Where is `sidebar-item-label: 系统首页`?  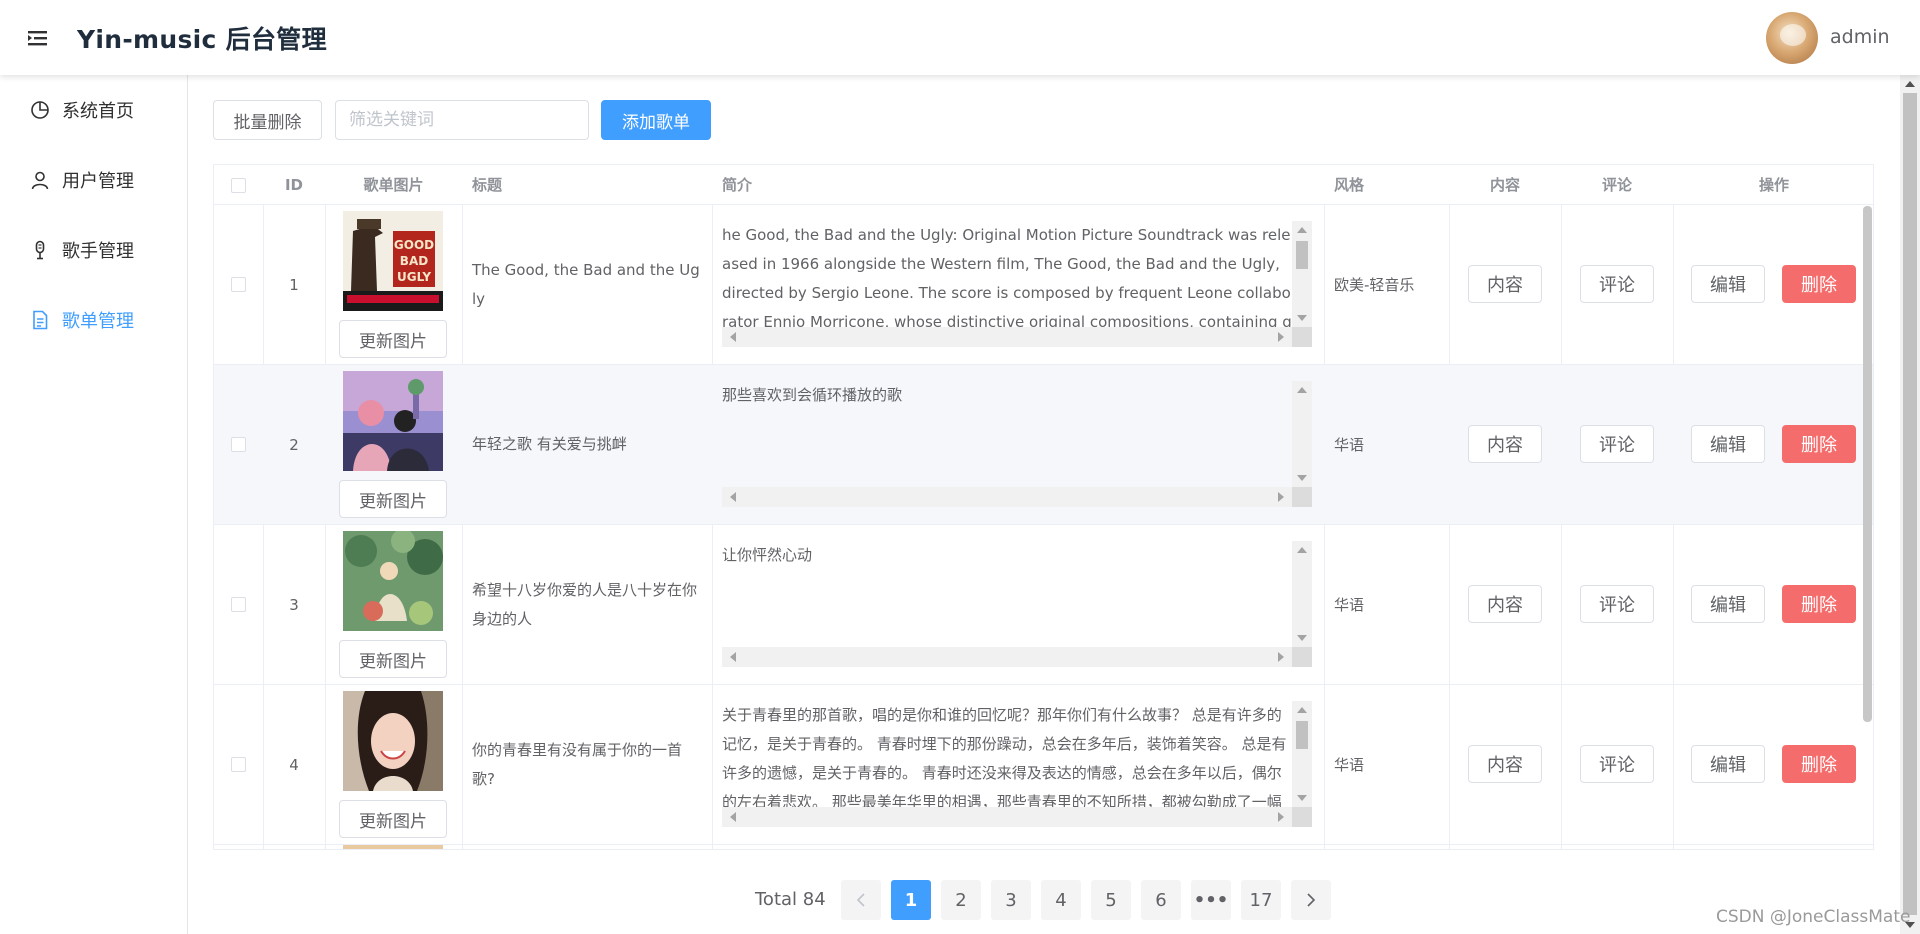 sidebar-item-label: 系统首页 is located at coordinates (98, 111).